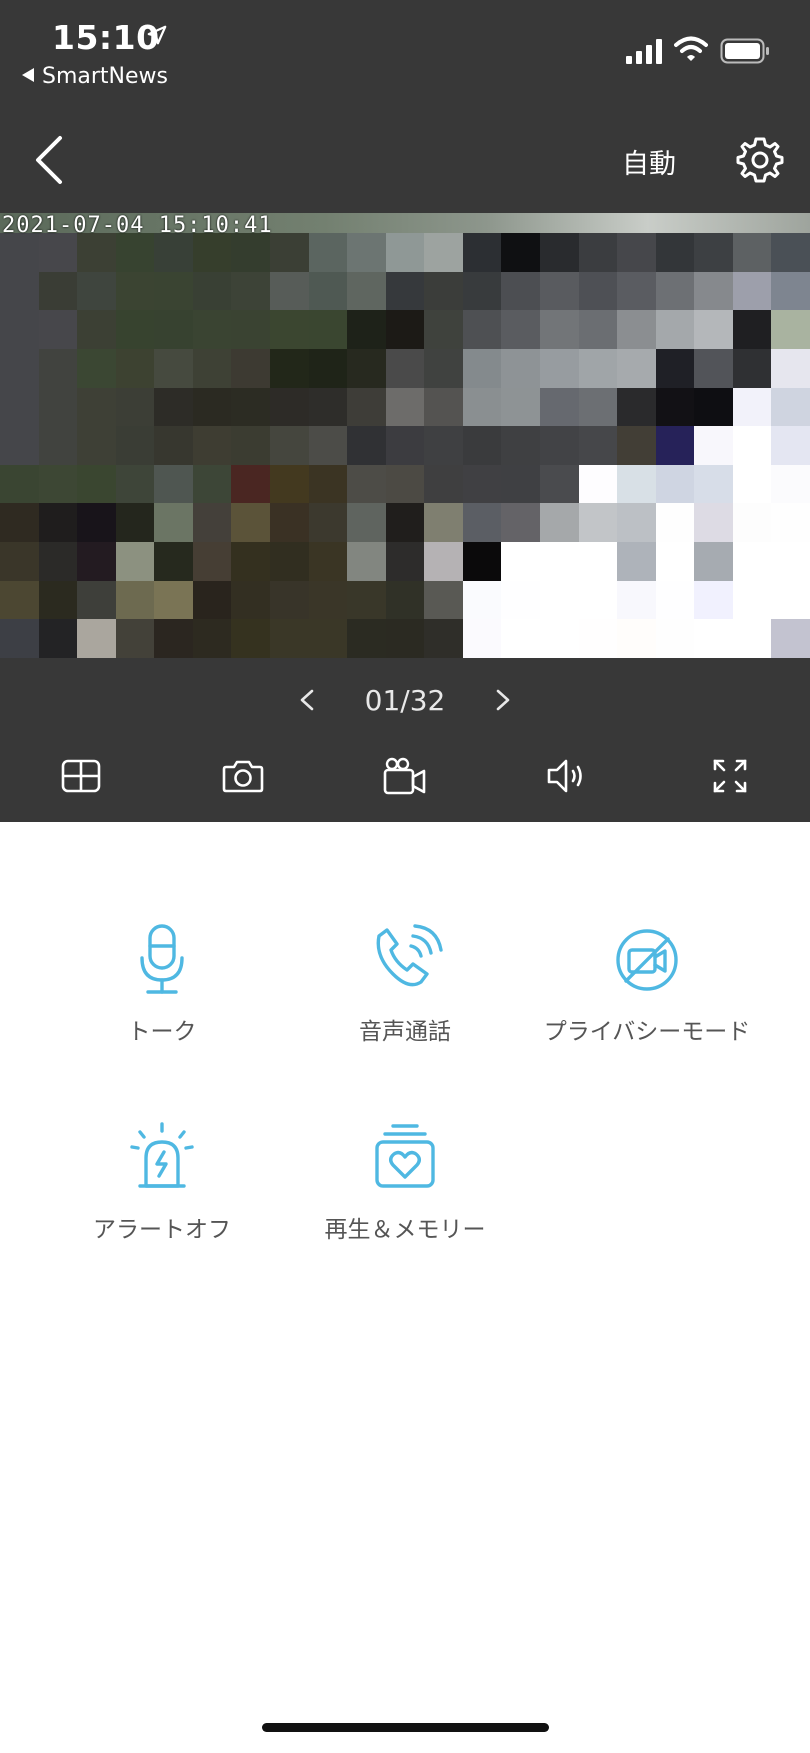  Describe the element at coordinates (162, 983) in the screenshot. I see `talk-button: トーク` at that location.